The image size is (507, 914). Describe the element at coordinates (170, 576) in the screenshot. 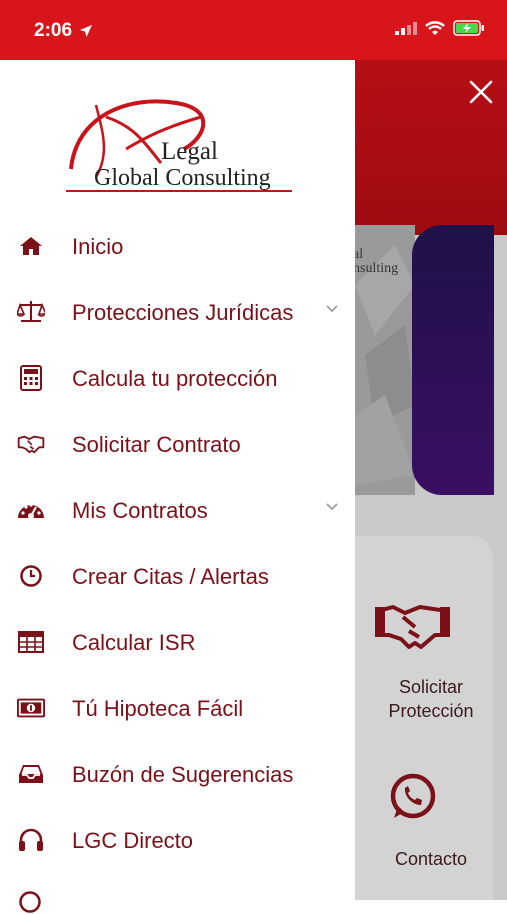

I see `menu-item-label: Crear Citas / Alertas` at that location.